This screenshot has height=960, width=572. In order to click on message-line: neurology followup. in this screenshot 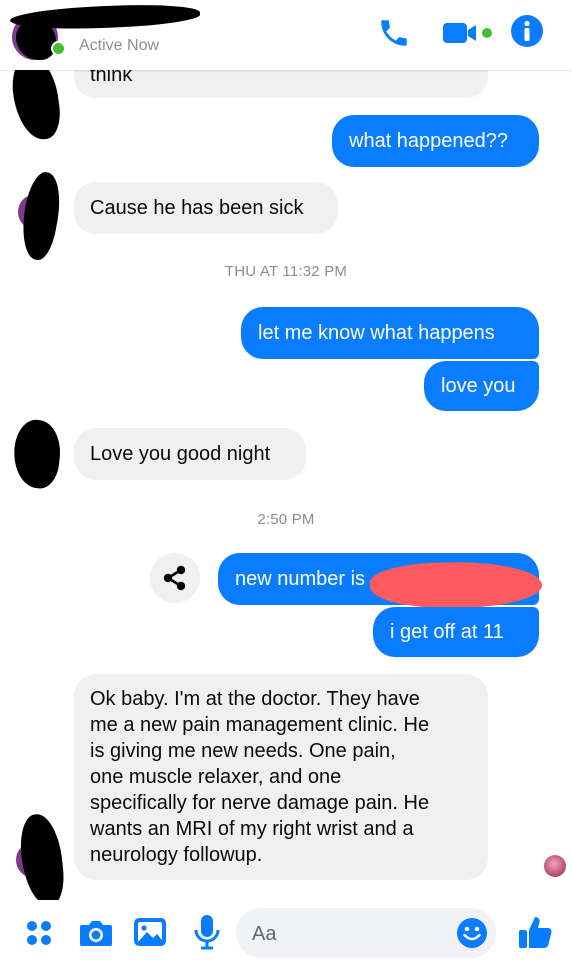, I will do `click(176, 855)`.